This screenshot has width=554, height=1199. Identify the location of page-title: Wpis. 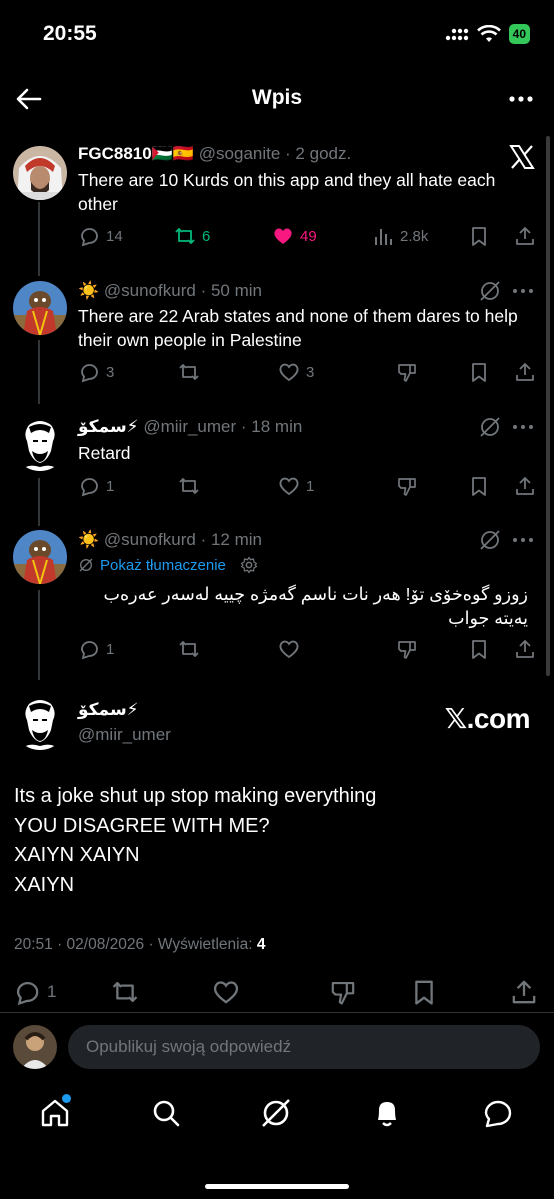
(277, 97).